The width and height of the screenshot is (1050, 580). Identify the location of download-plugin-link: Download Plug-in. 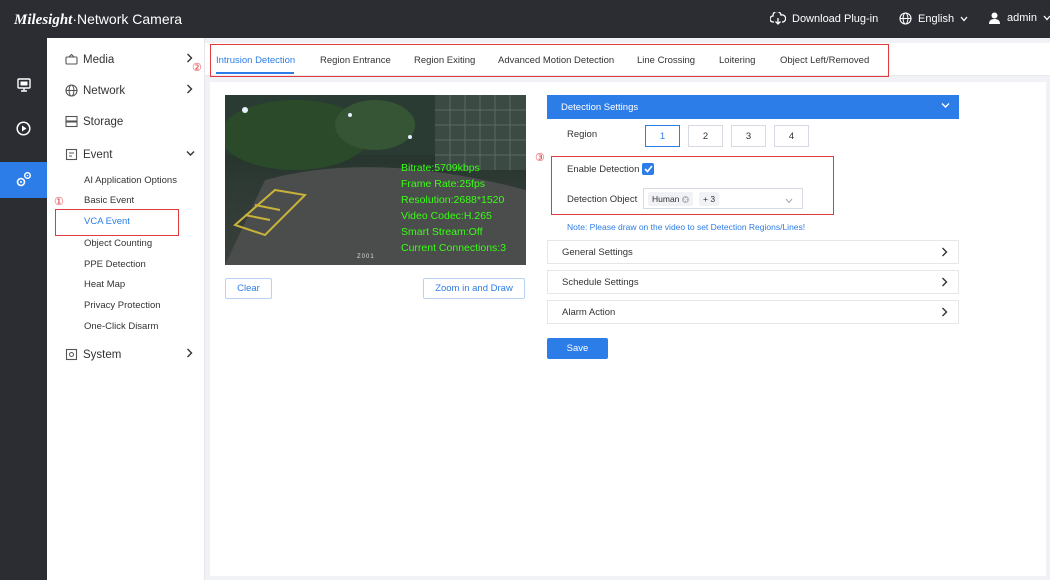
(824, 18).